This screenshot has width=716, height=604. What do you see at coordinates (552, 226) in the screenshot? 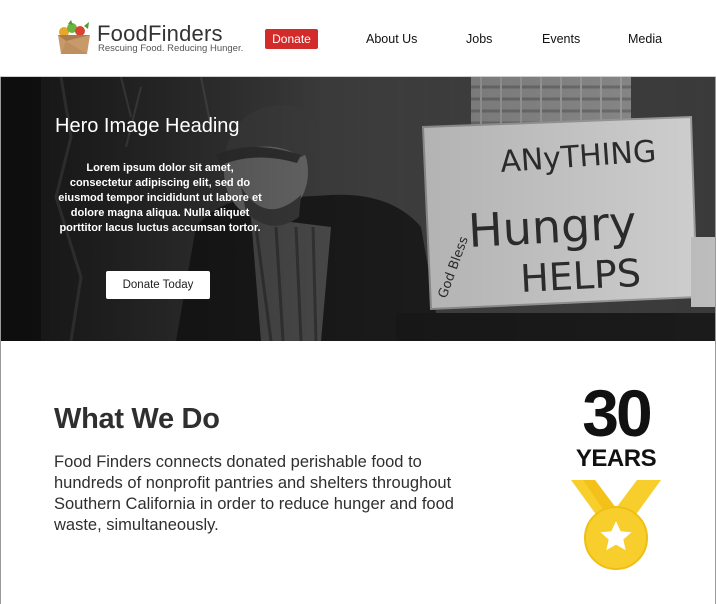
I see `sign-line-2: Hungry` at bounding box center [552, 226].